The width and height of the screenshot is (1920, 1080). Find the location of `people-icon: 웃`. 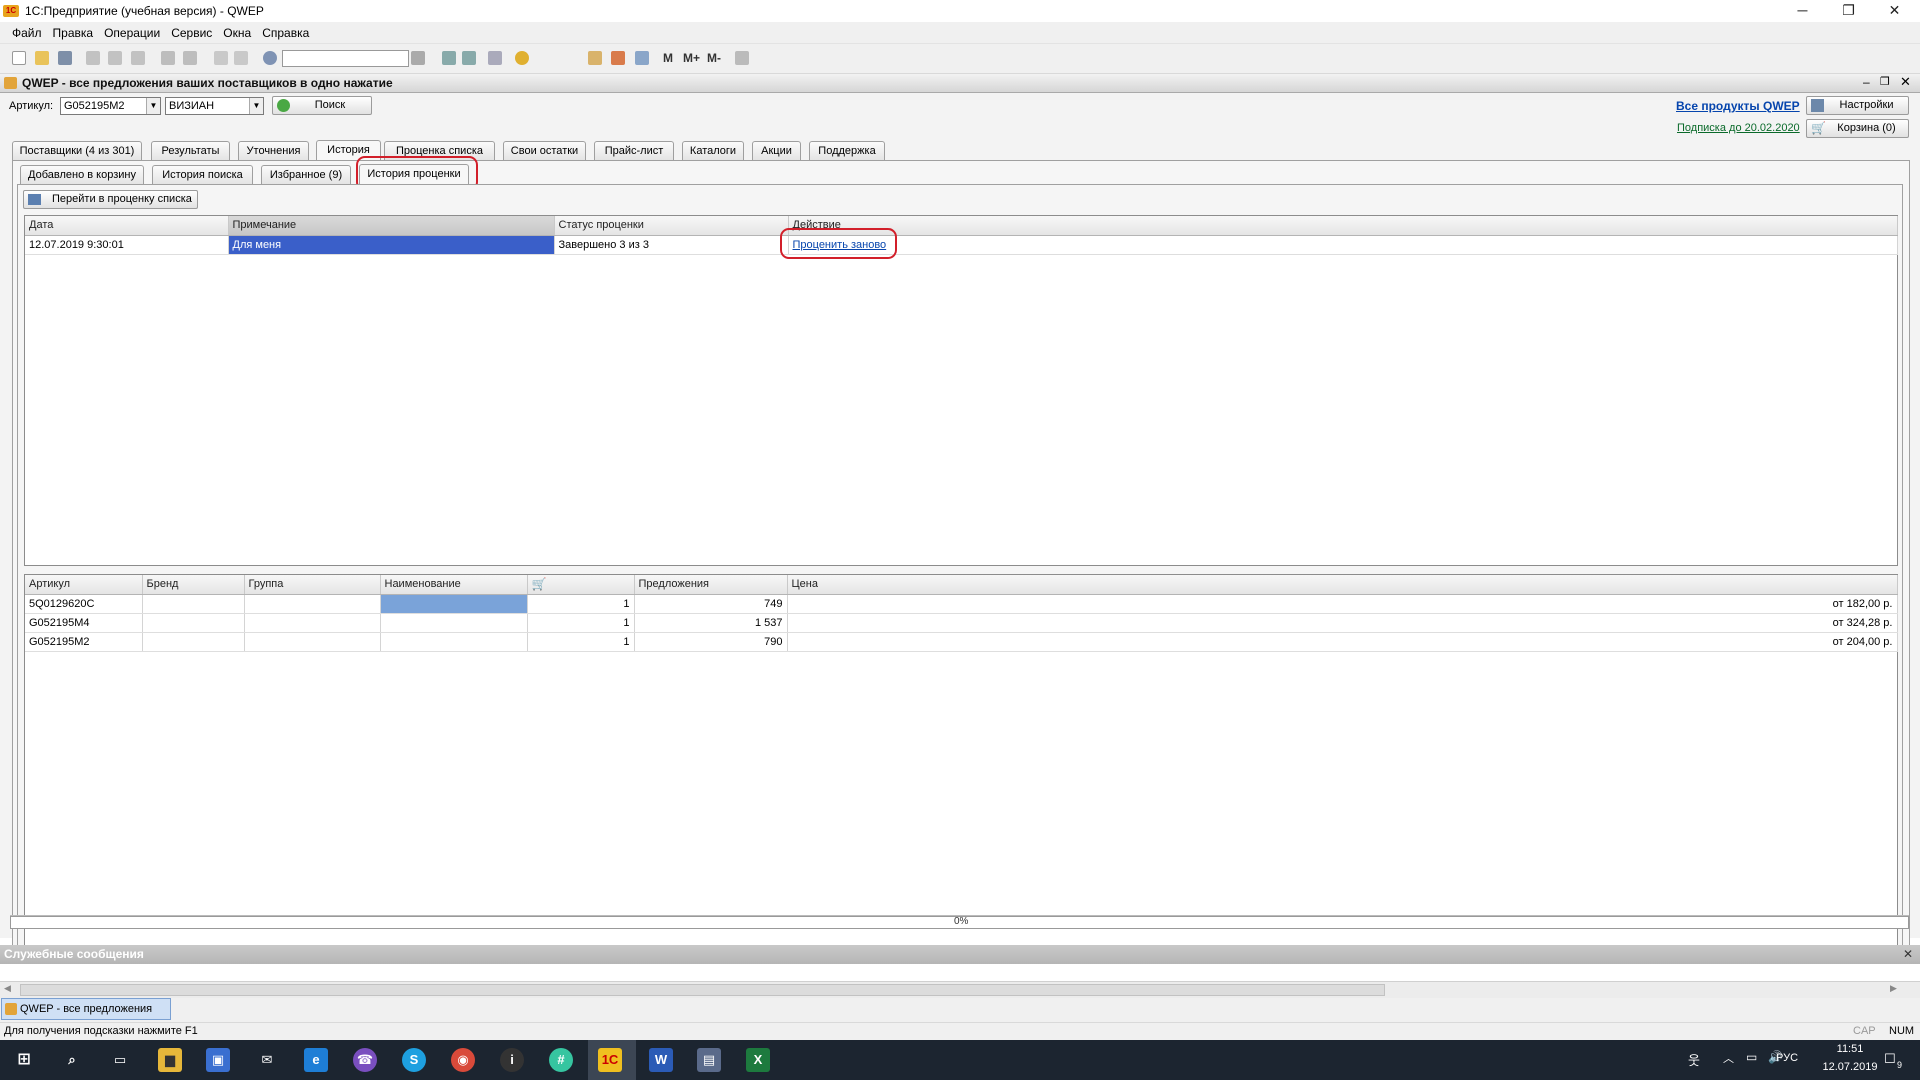

people-icon: 웃 is located at coordinates (1694, 1059).